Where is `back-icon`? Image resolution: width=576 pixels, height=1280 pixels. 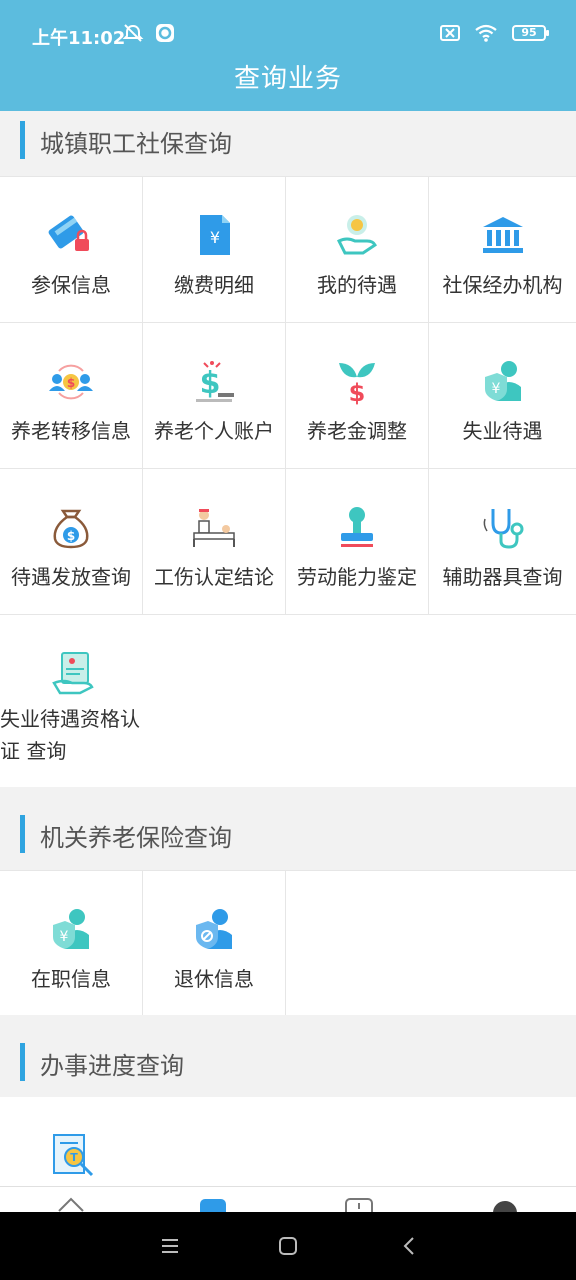
back-icon is located at coordinates (410, 1246).